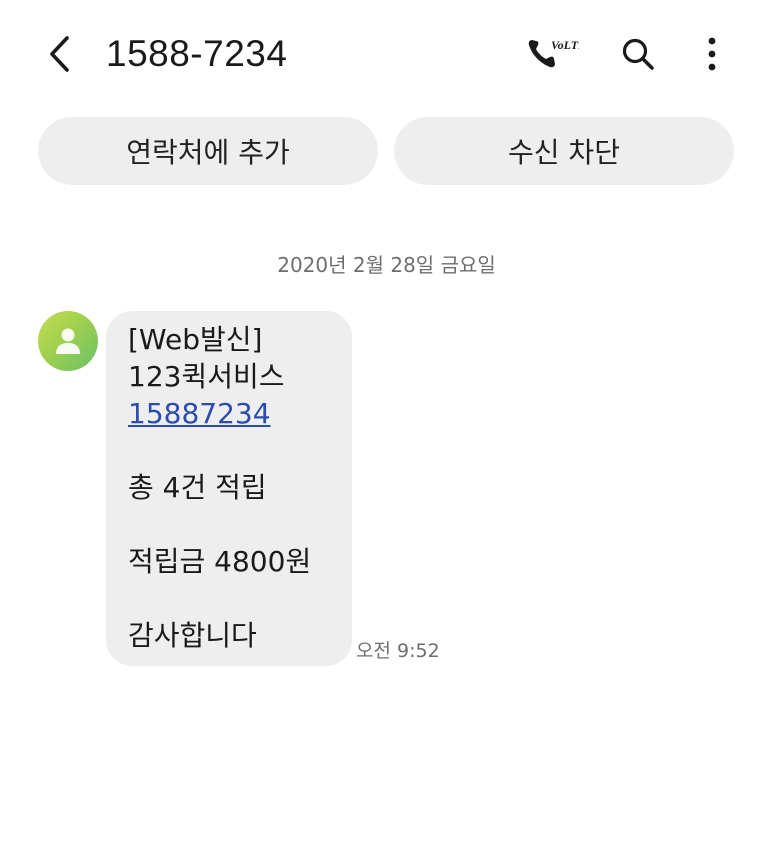  I want to click on sender-avatar, so click(68, 341).